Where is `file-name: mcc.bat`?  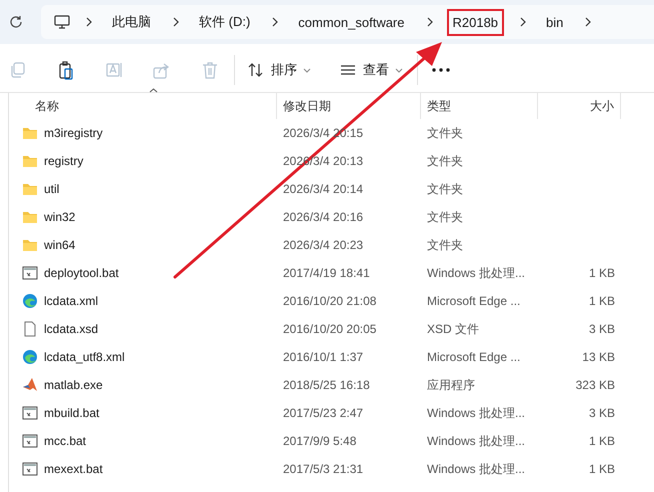
file-name: mcc.bat is located at coordinates (65, 441).